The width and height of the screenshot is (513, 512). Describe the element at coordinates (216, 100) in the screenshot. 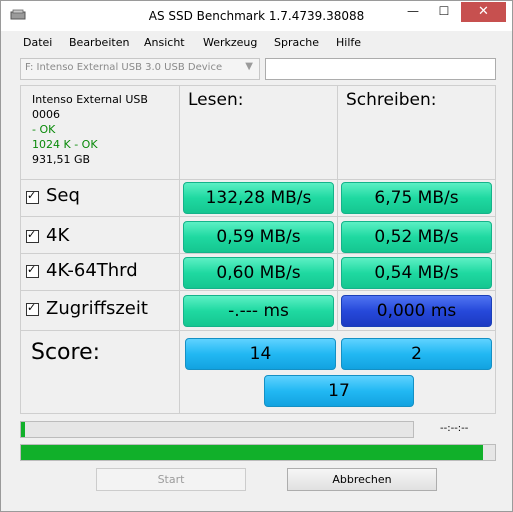

I see `read-header: Lesen:` at that location.